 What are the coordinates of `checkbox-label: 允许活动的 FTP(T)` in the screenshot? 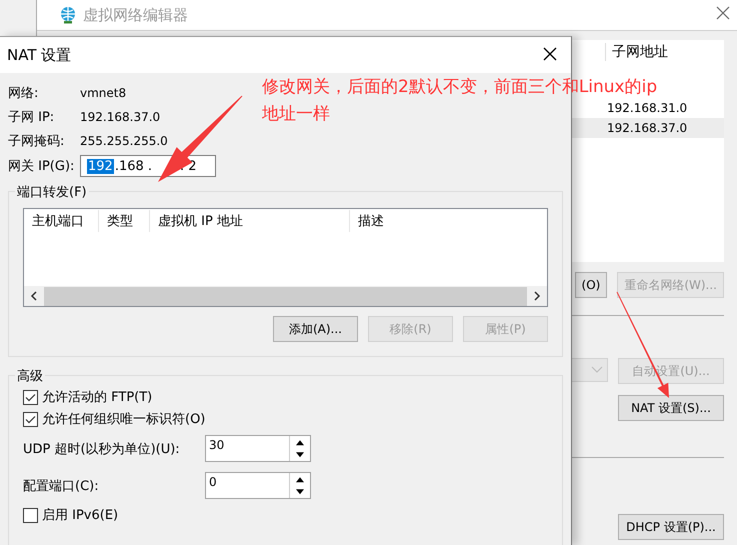 It's located at (97, 397).